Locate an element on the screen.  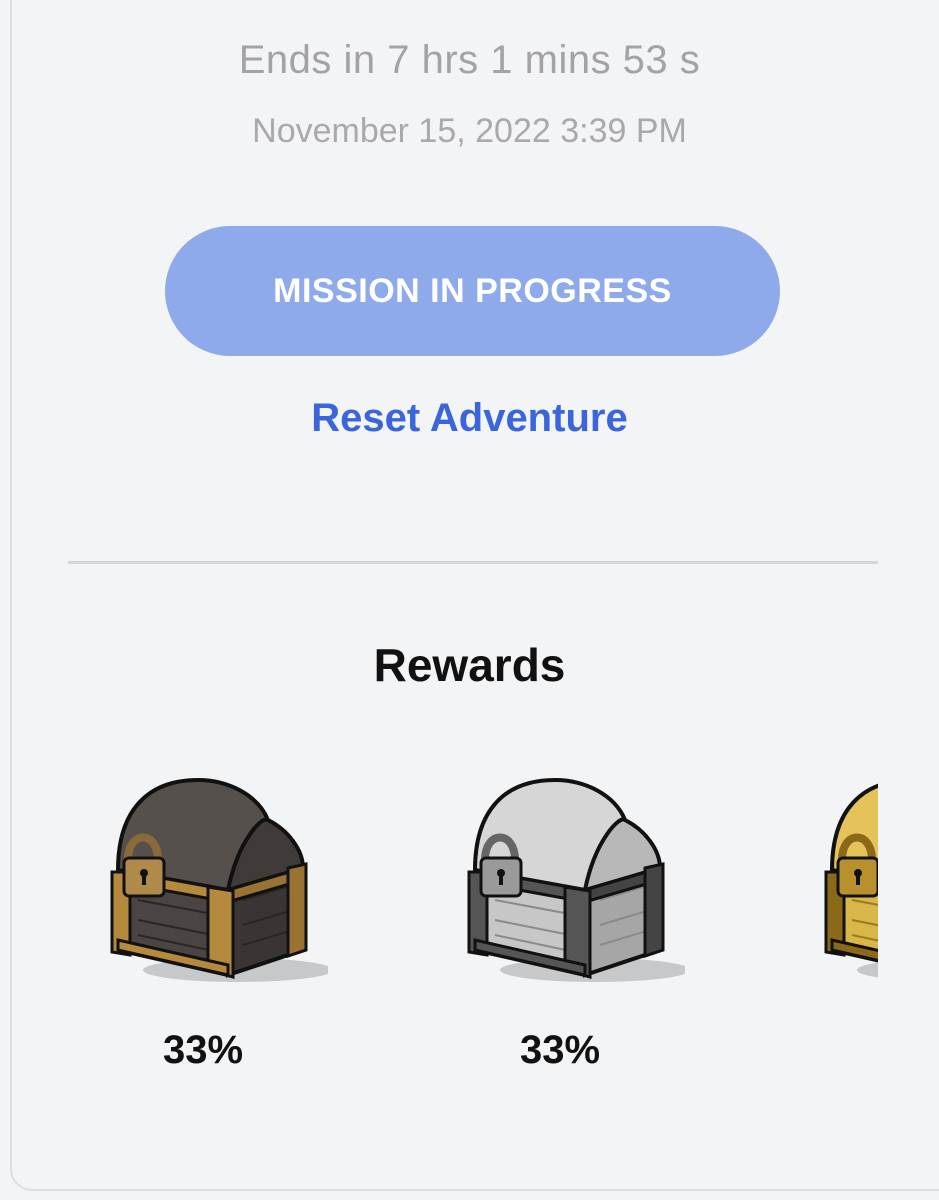
divider is located at coordinates (473, 562).